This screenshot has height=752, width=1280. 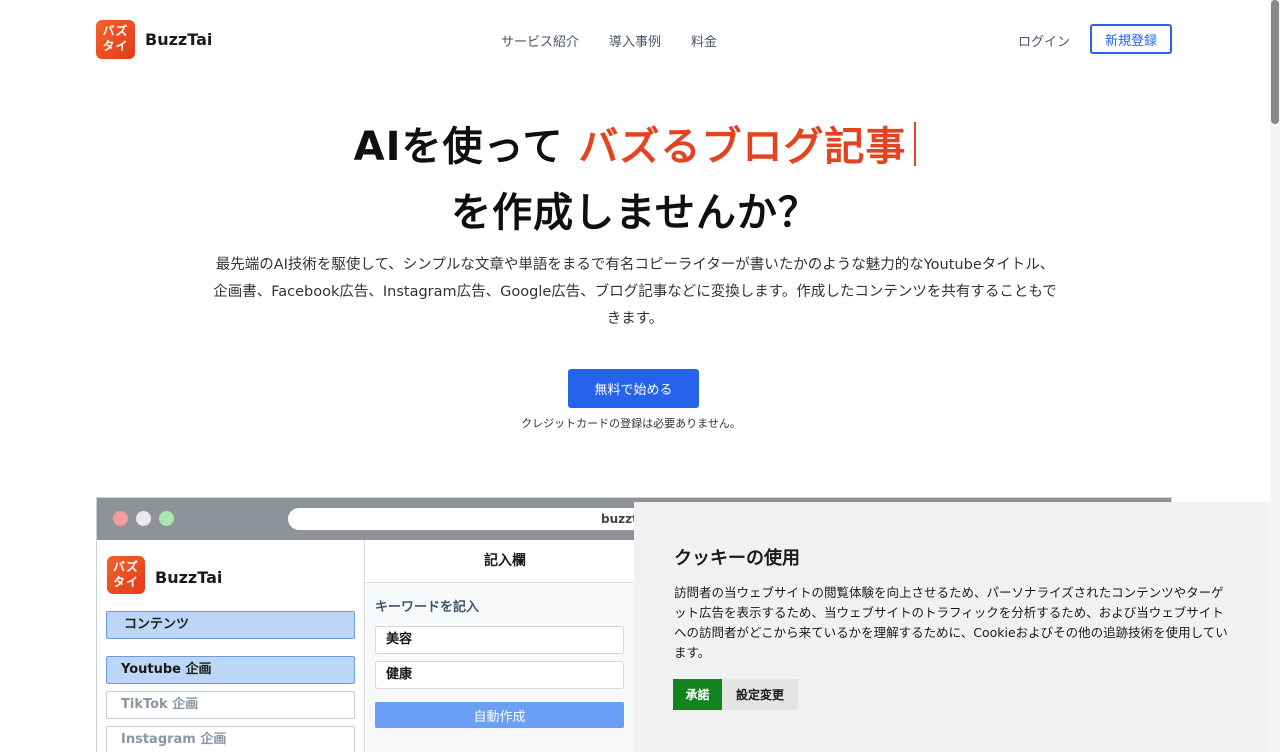 What do you see at coordinates (499, 715) in the screenshot?
I see `preview-auto-create-button: 自動作成` at bounding box center [499, 715].